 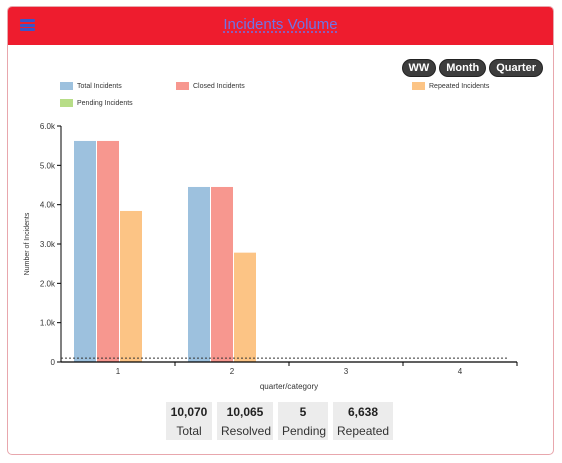 I want to click on stat-repeated: 6,638 Repeated, so click(x=363, y=421).